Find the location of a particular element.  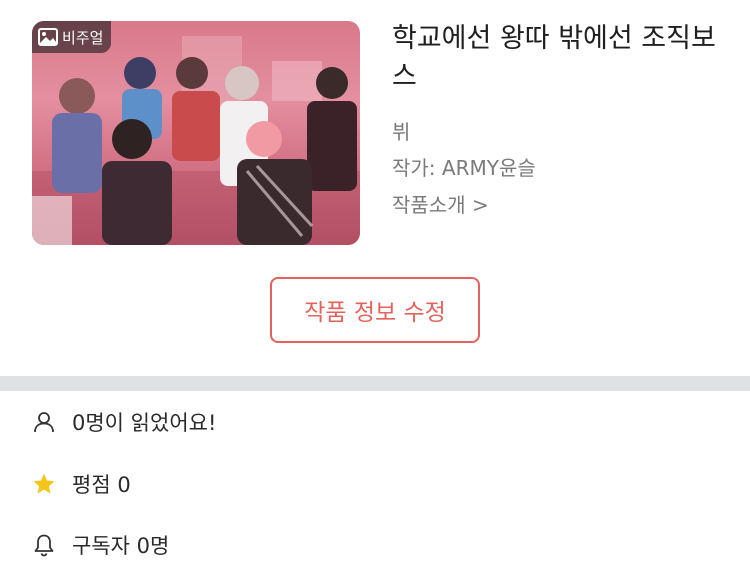

work-title: 학교에선 왕따 밖에선 조직보스 is located at coordinates (554, 57).